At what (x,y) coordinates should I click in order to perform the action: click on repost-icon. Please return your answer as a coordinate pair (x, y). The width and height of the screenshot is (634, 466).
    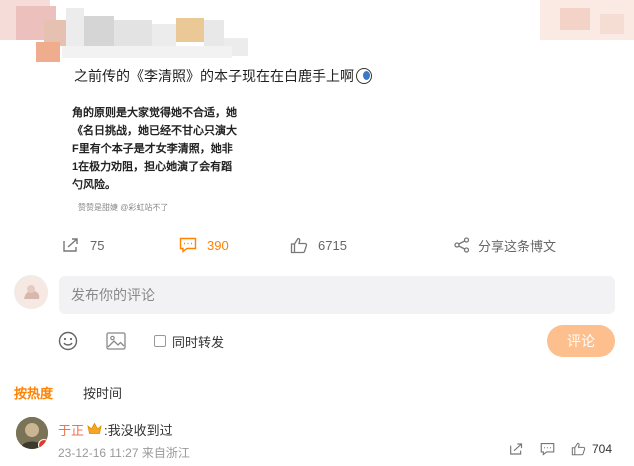
    Looking at the image, I should click on (71, 245).